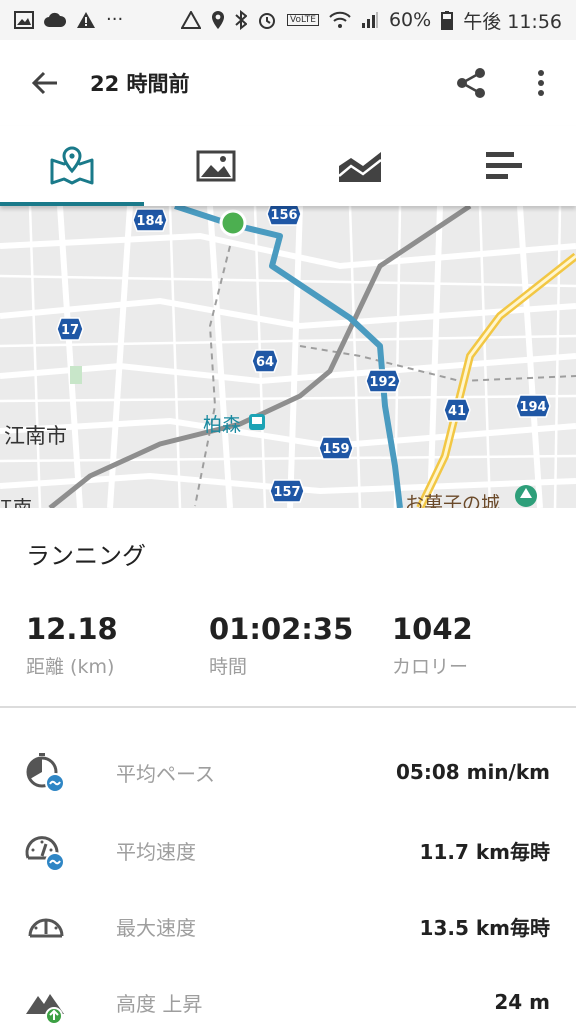 The image size is (576, 1024). I want to click on battery-icon, so click(447, 20).